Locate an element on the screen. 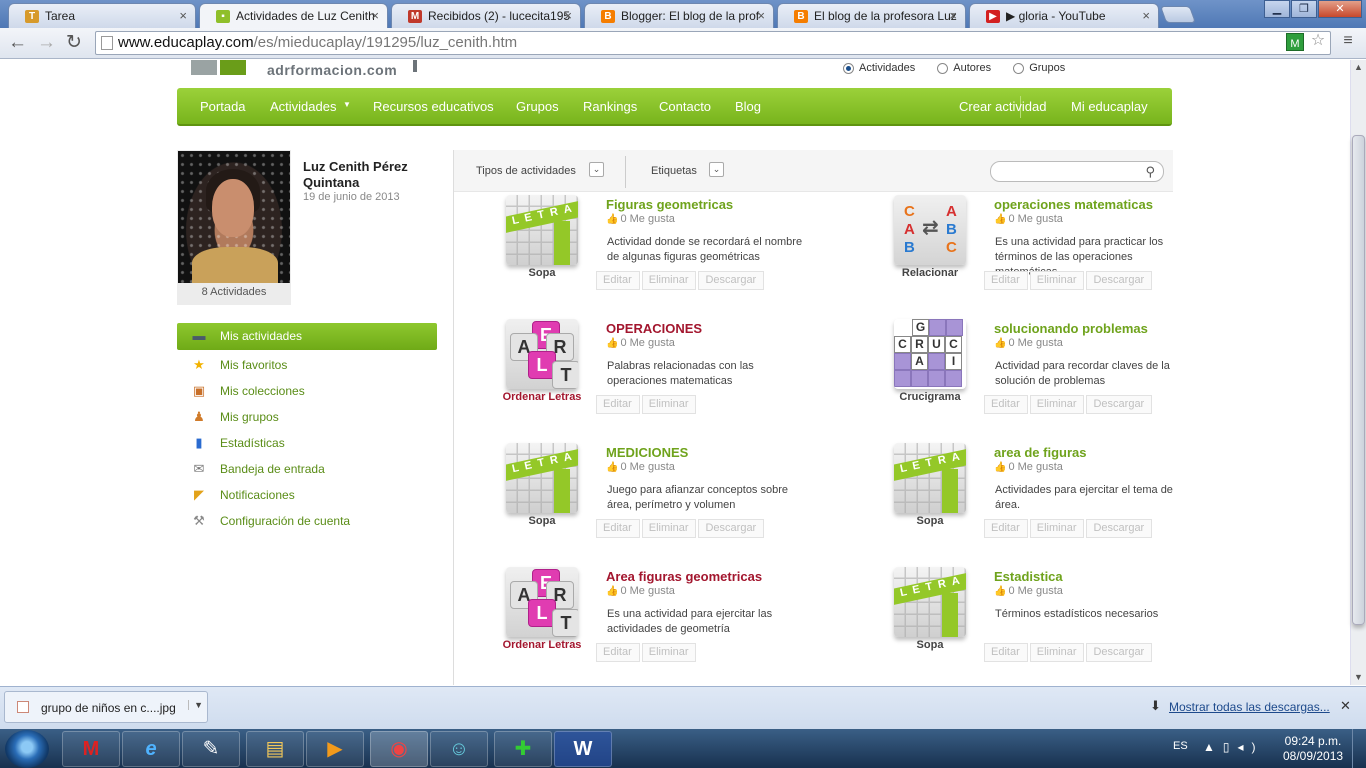  sidebar-item: ▬ Mis actividades is located at coordinates (307, 336).